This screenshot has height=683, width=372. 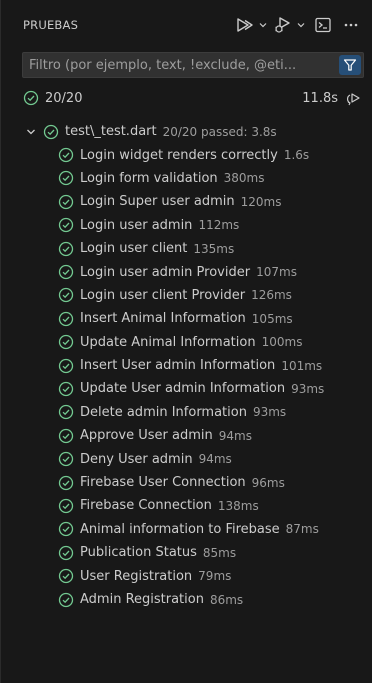 I want to click on test-duration: 100ms, so click(x=282, y=342).